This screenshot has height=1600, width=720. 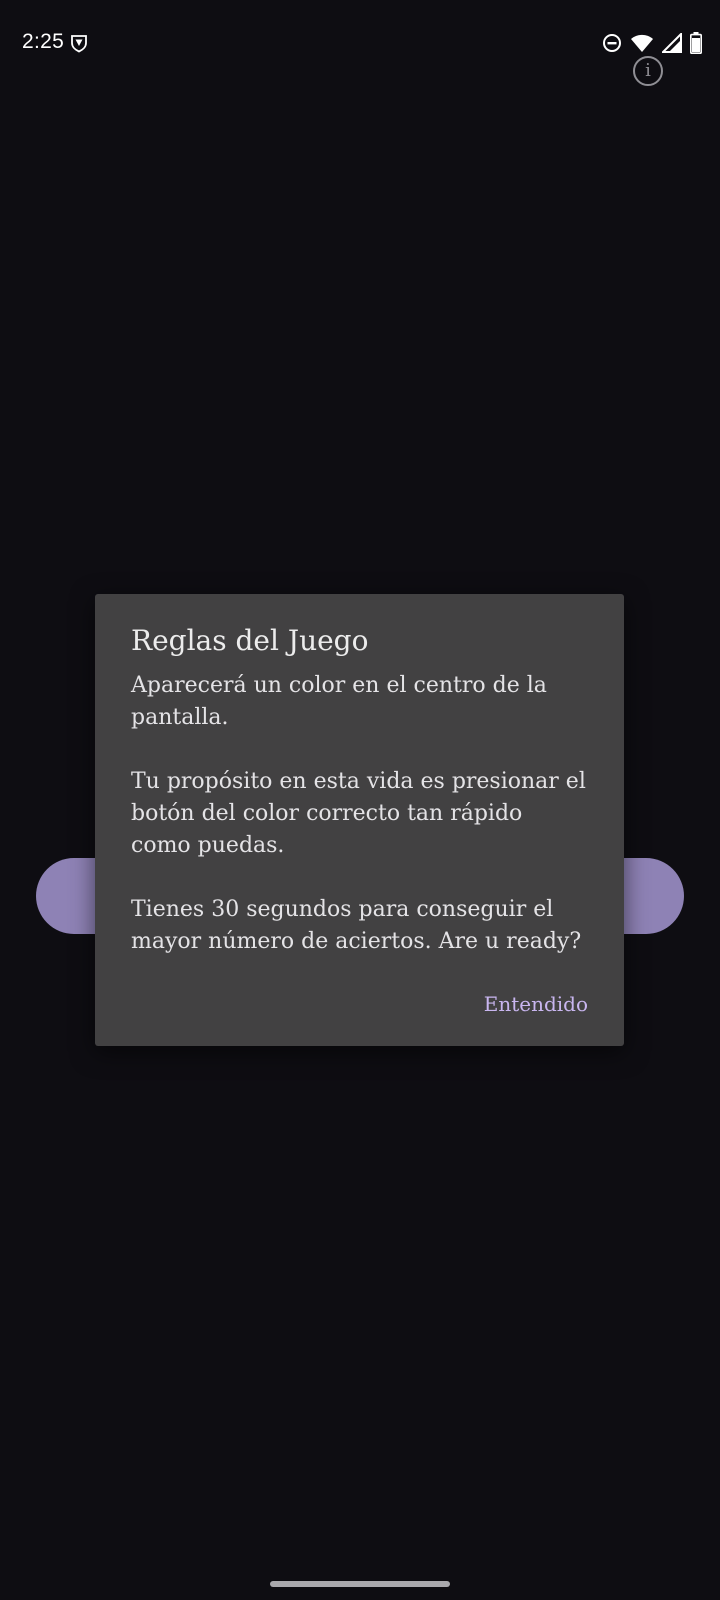 I want to click on do-not-disturb-icon, so click(x=612, y=43).